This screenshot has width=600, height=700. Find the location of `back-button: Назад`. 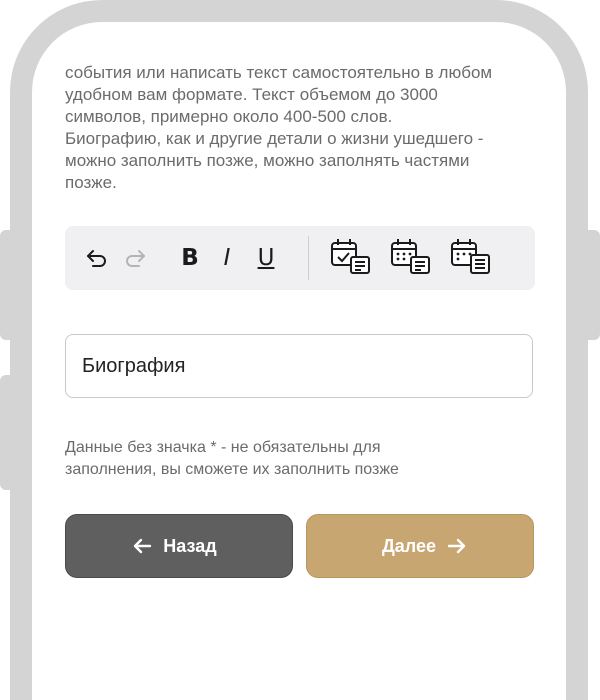

back-button: Назад is located at coordinates (179, 546).